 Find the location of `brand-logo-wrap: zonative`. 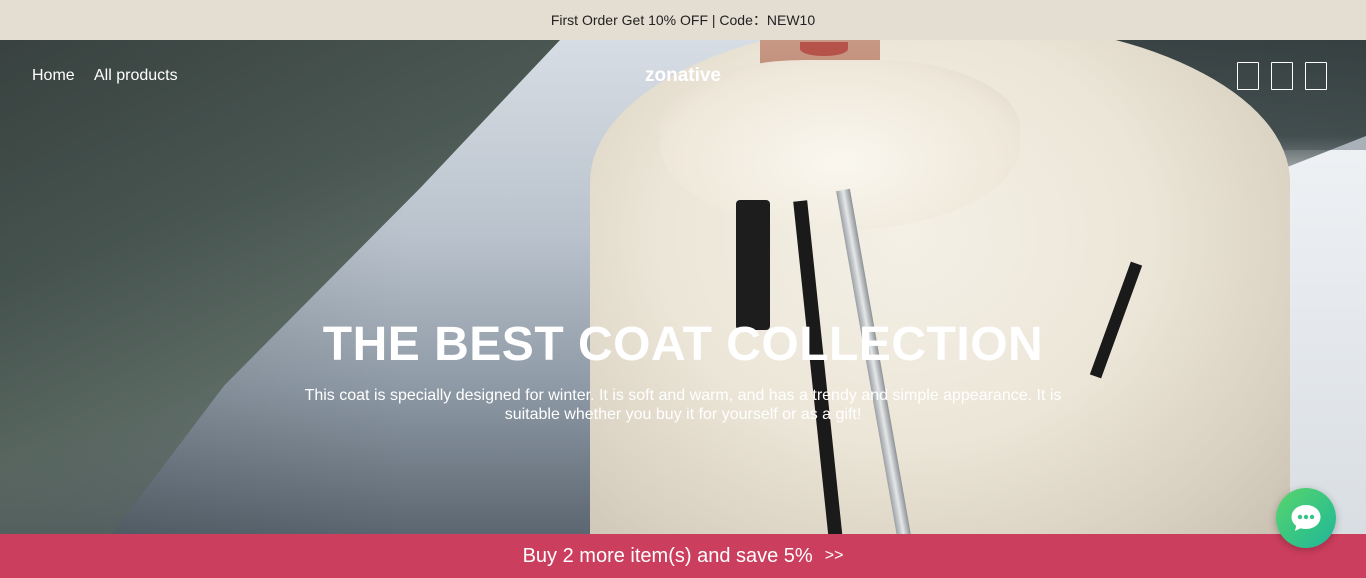

brand-logo-wrap: zonative is located at coordinates (683, 76).